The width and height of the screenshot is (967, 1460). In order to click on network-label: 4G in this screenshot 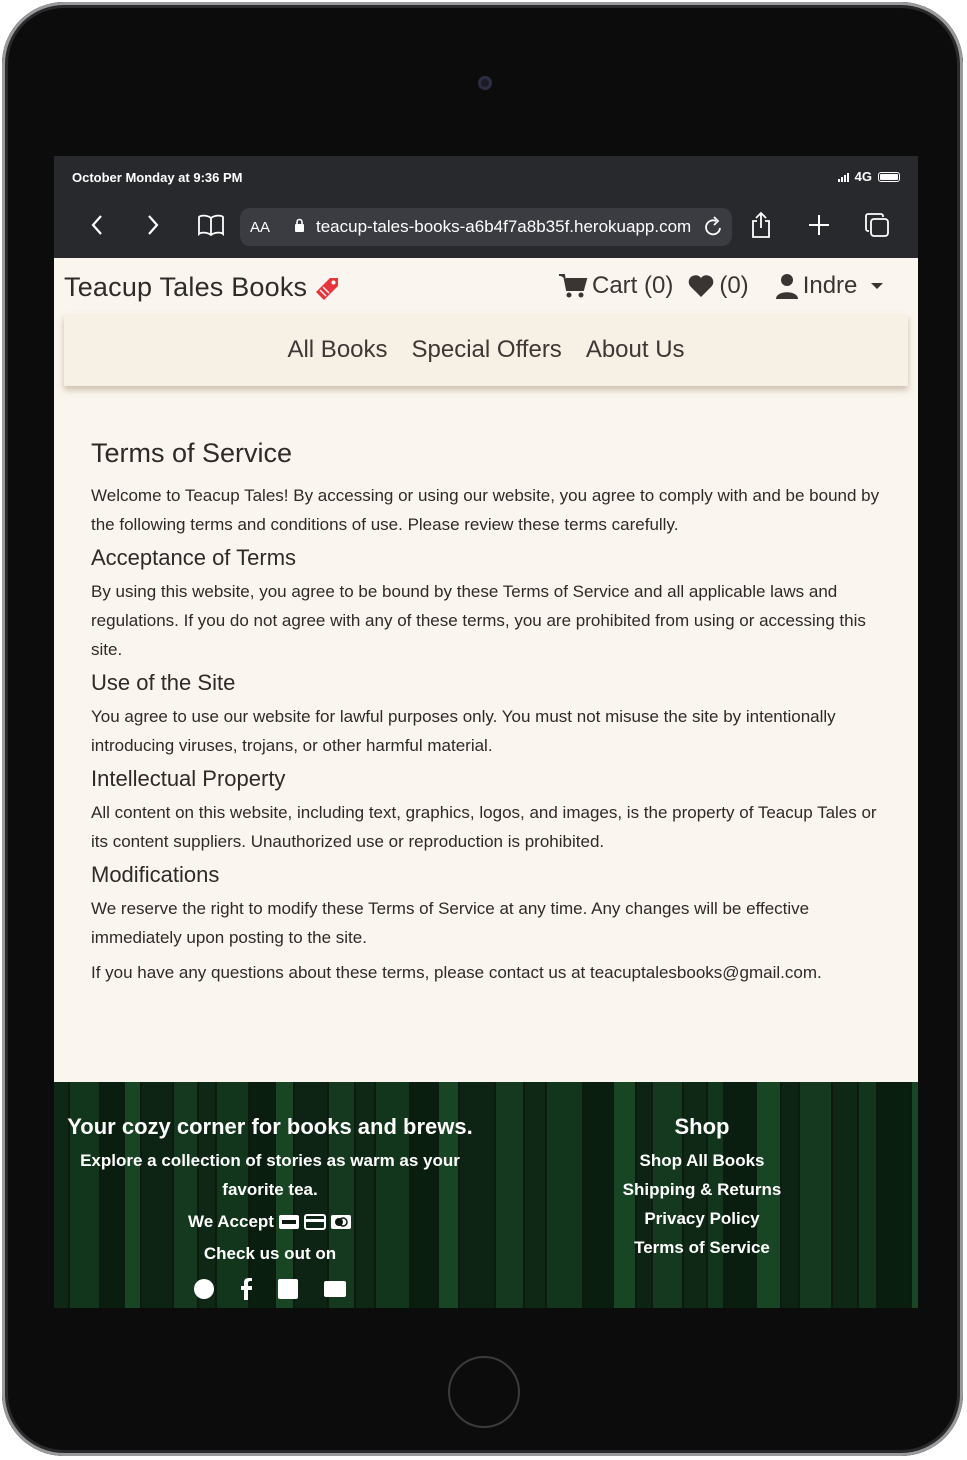, I will do `click(863, 176)`.